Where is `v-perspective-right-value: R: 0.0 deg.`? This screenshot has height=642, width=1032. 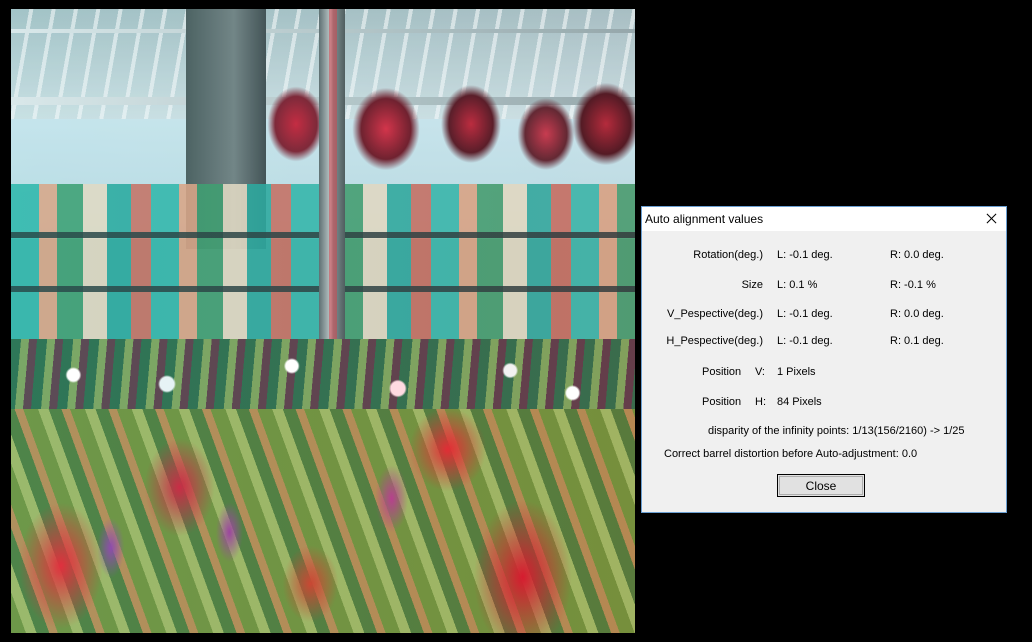 v-perspective-right-value: R: 0.0 deg. is located at coordinates (917, 314).